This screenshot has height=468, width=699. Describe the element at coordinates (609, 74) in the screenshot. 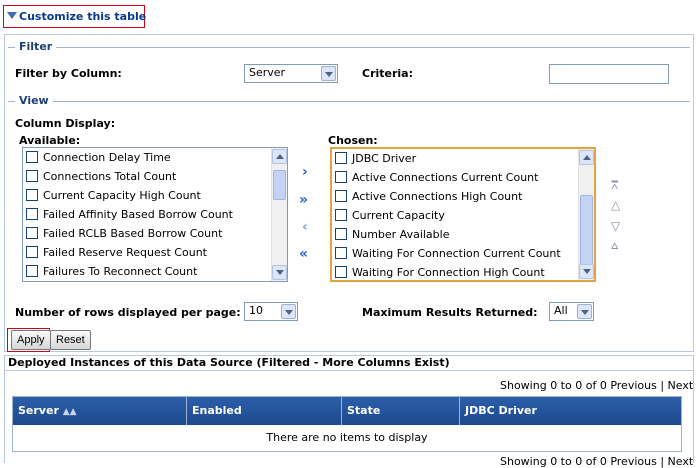

I see `criteria-input` at that location.